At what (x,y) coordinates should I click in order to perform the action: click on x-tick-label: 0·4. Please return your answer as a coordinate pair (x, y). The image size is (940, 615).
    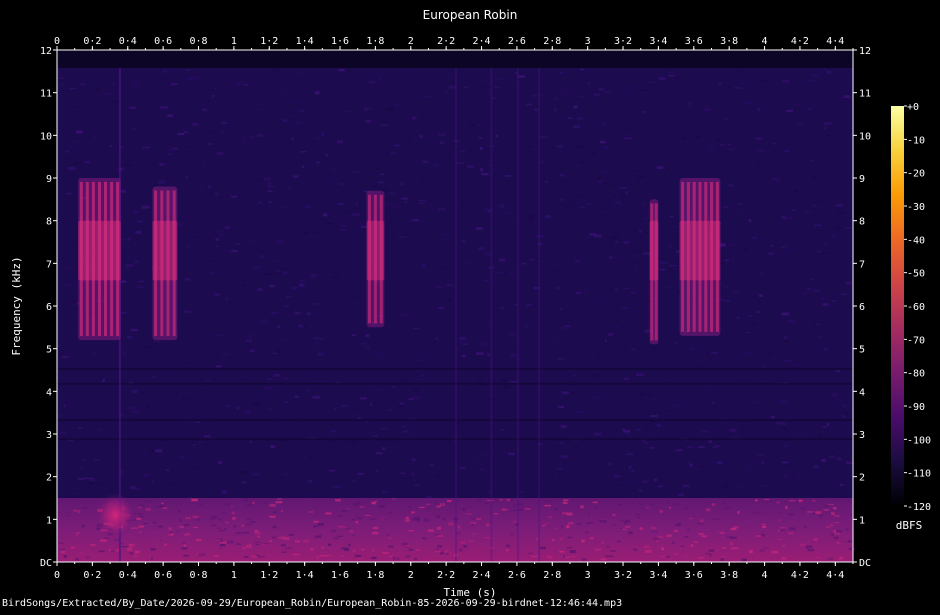
    Looking at the image, I should click on (128, 575).